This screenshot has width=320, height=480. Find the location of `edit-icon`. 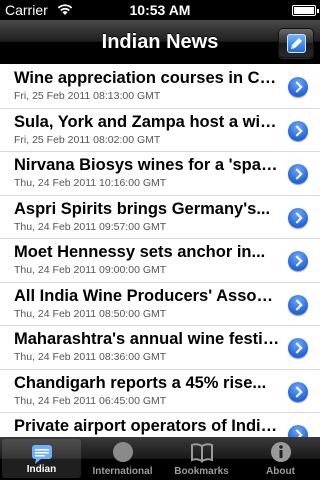

edit-icon is located at coordinates (296, 43).